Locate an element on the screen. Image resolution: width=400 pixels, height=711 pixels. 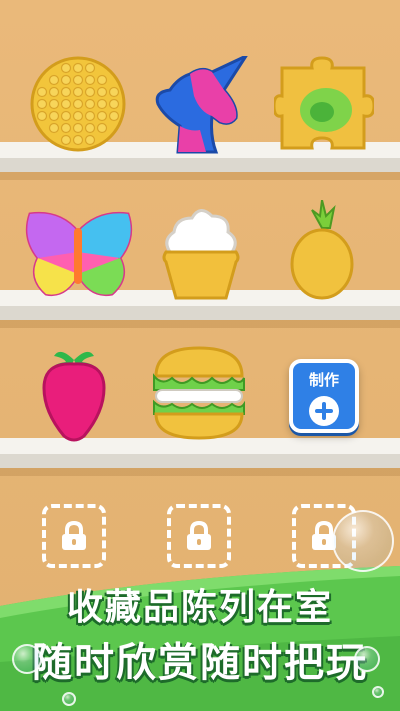
pineapple-popit is located at coordinates (322, 250).